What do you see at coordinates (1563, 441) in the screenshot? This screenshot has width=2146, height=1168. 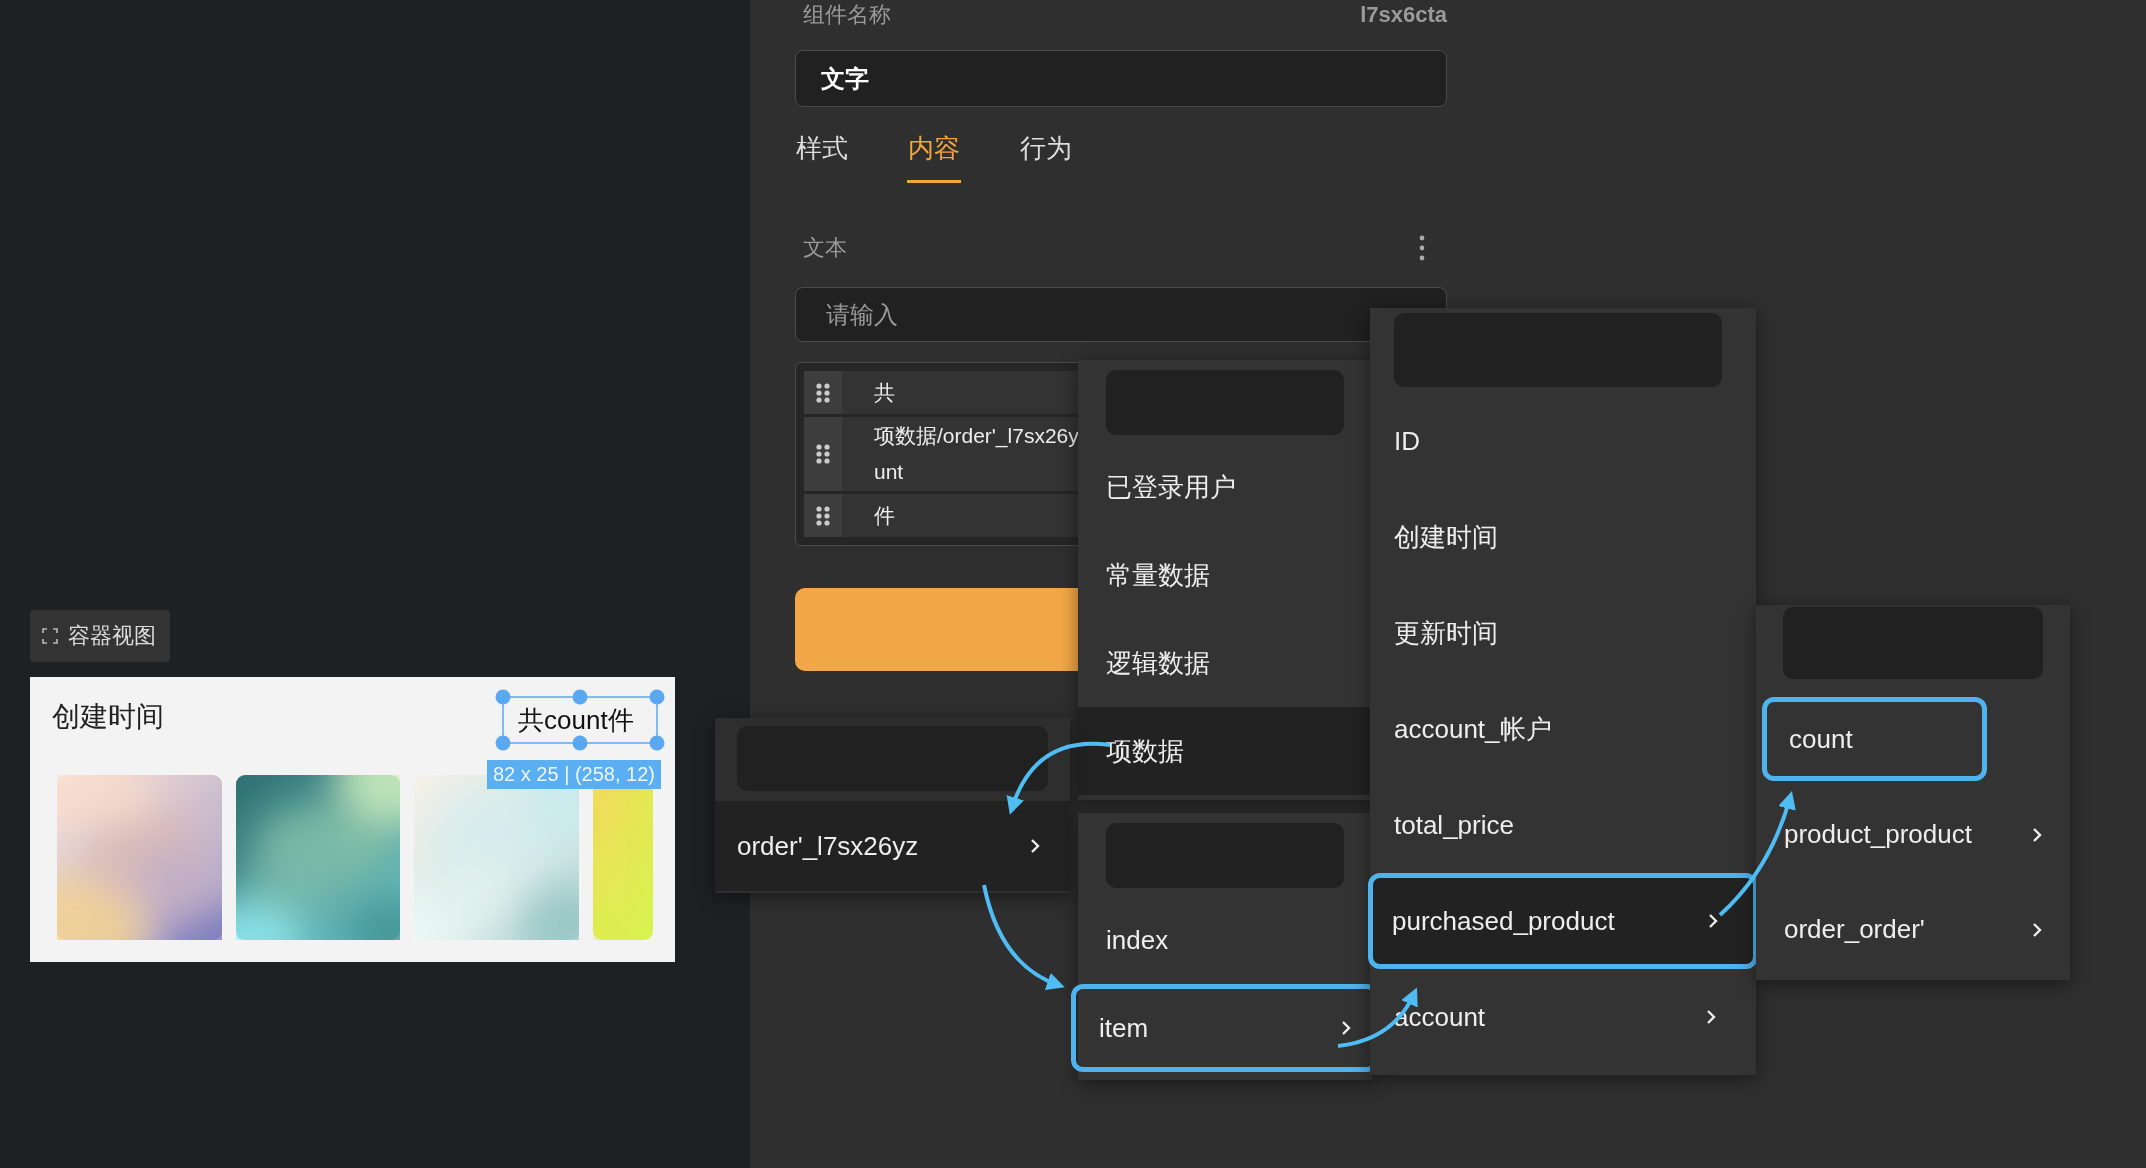 I see `menu-item: ID` at bounding box center [1563, 441].